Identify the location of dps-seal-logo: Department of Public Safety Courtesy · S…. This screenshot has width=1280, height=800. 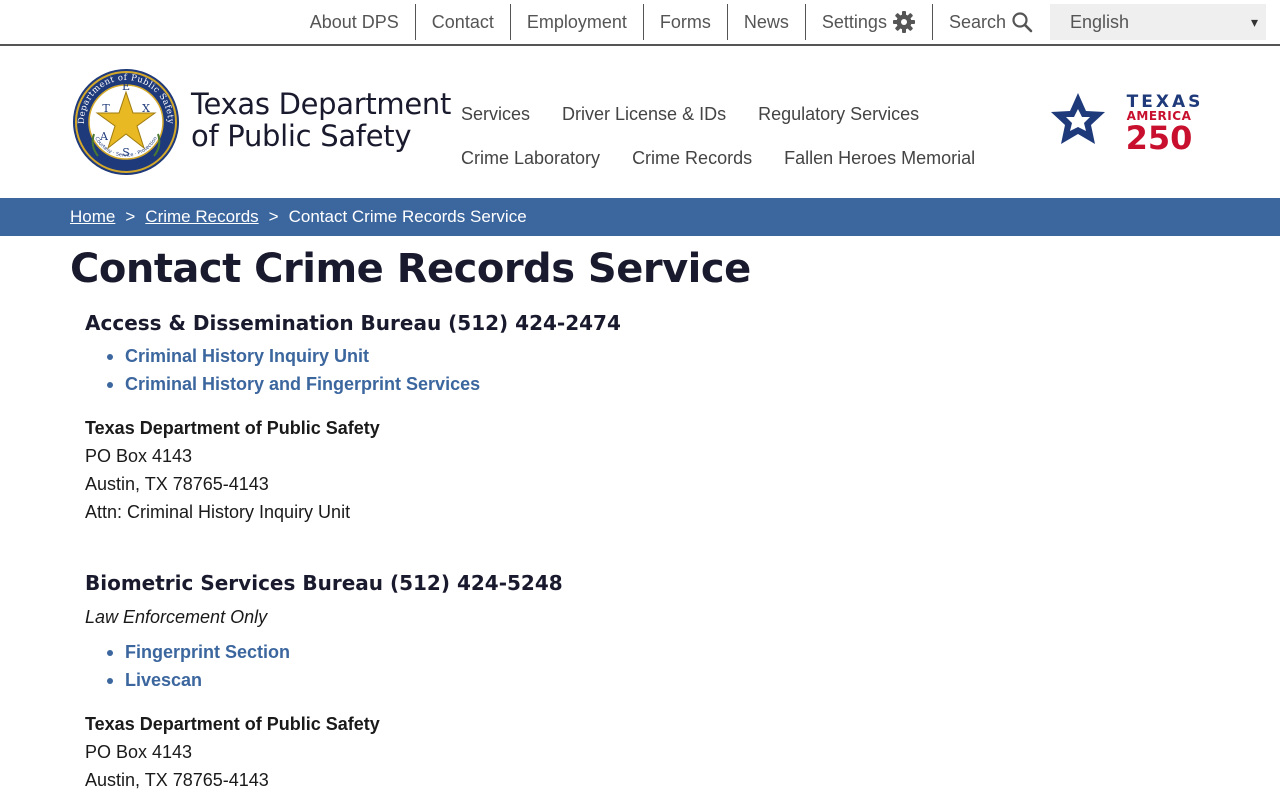
(126, 122).